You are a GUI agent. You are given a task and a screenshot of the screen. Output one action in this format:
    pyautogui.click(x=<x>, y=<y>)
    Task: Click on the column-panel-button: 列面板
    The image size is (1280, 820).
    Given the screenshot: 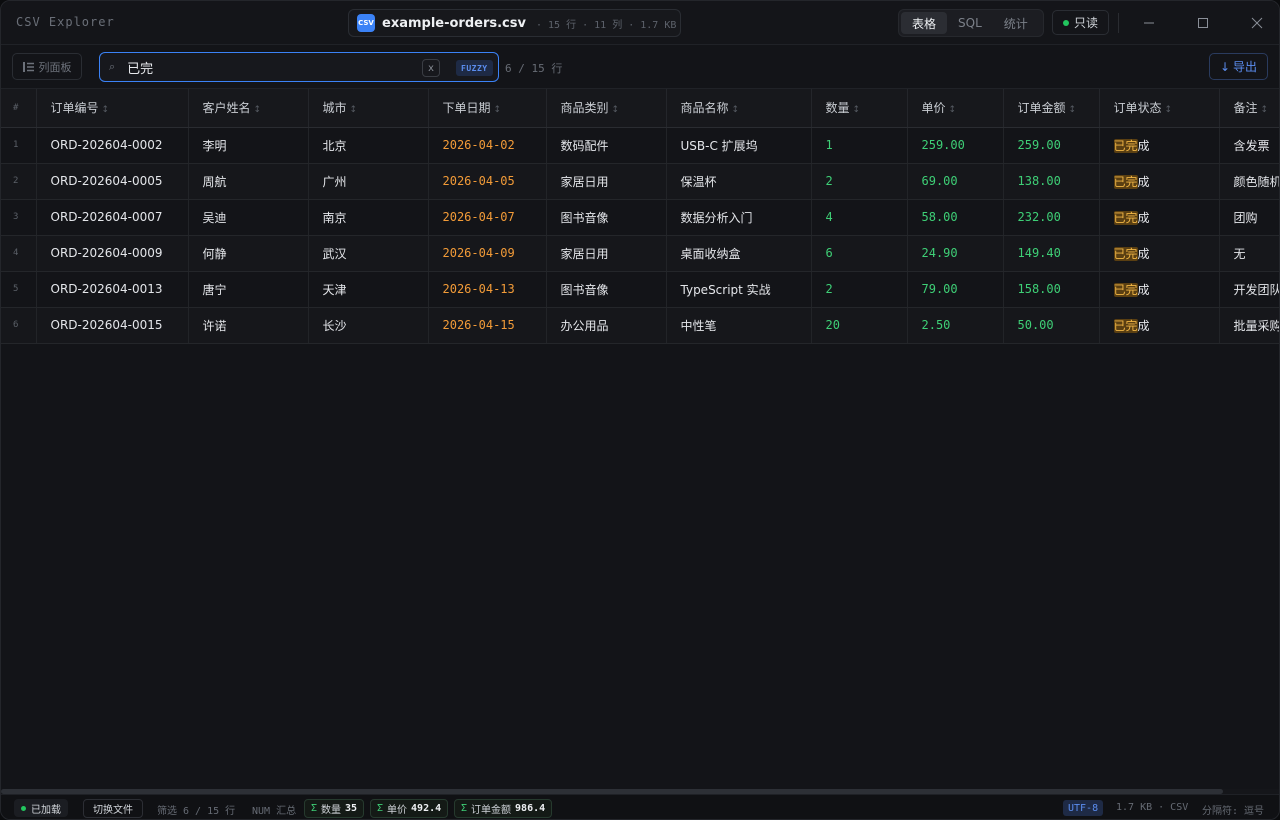 What is the action you would take?
    pyautogui.click(x=47, y=66)
    